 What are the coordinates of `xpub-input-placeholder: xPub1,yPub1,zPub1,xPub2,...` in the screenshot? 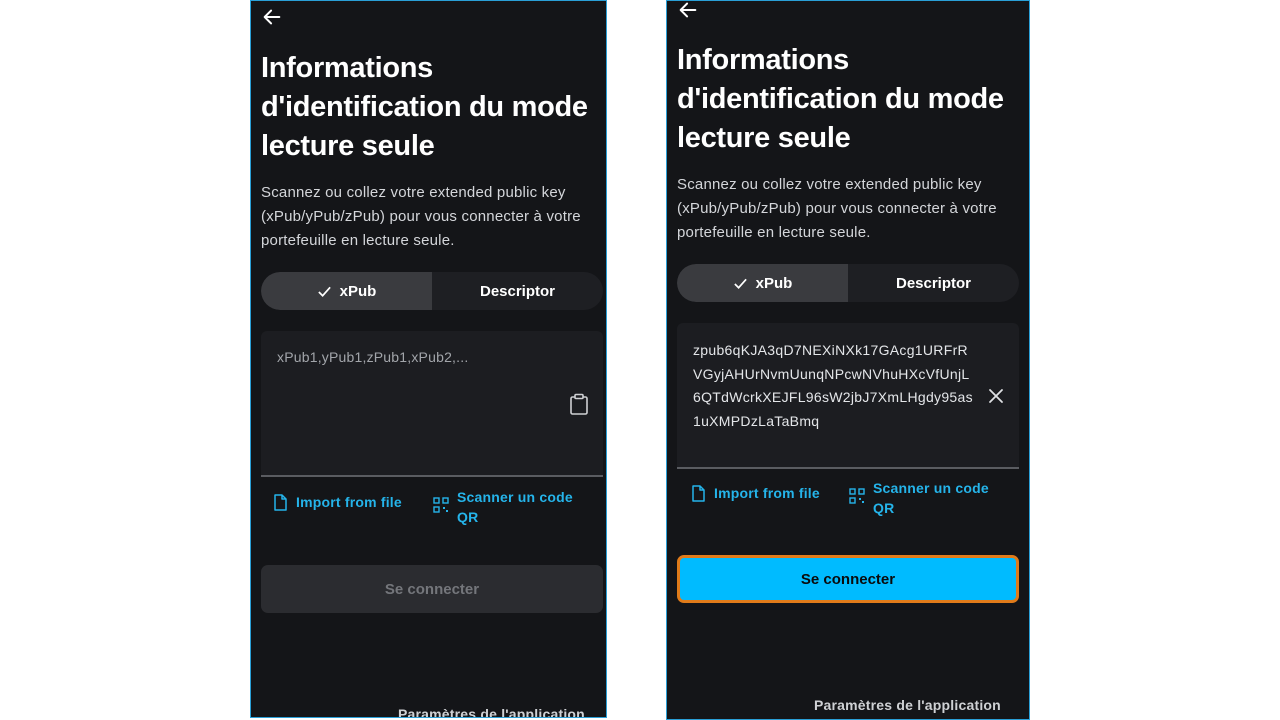 It's located at (373, 357).